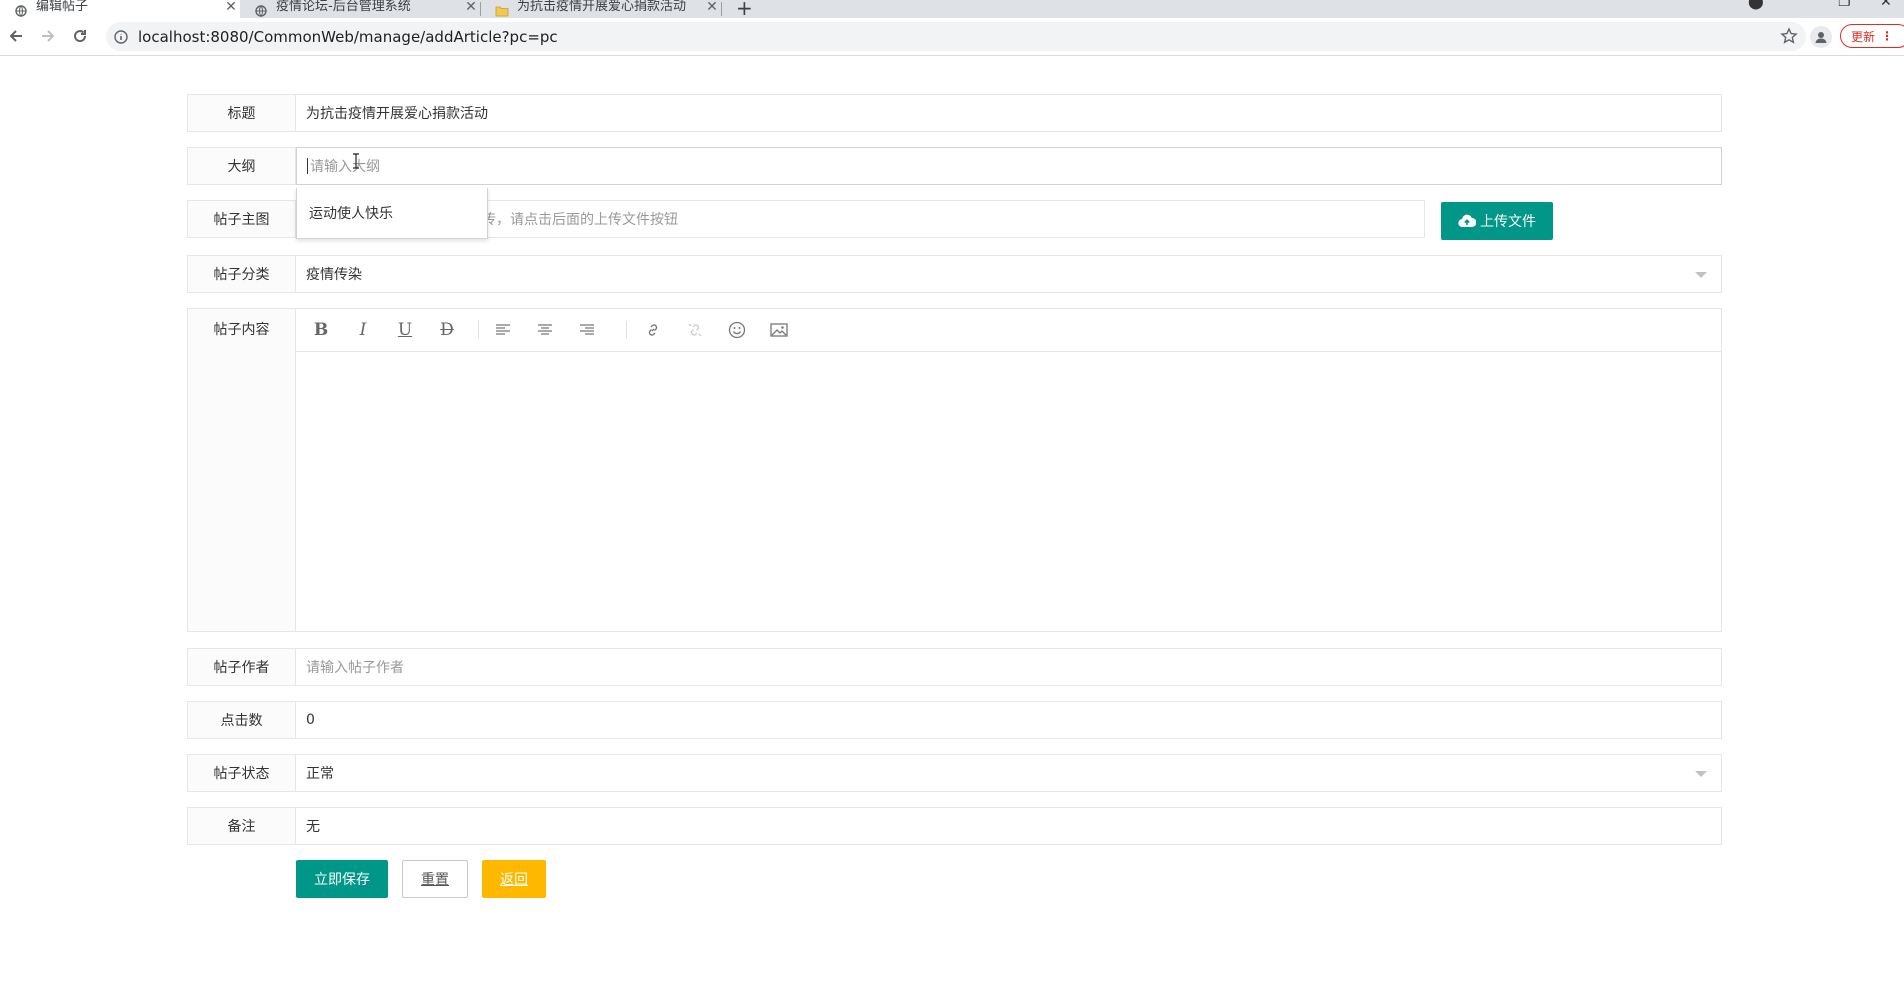  I want to click on update-button: 更新 ⋮, so click(1872, 36).